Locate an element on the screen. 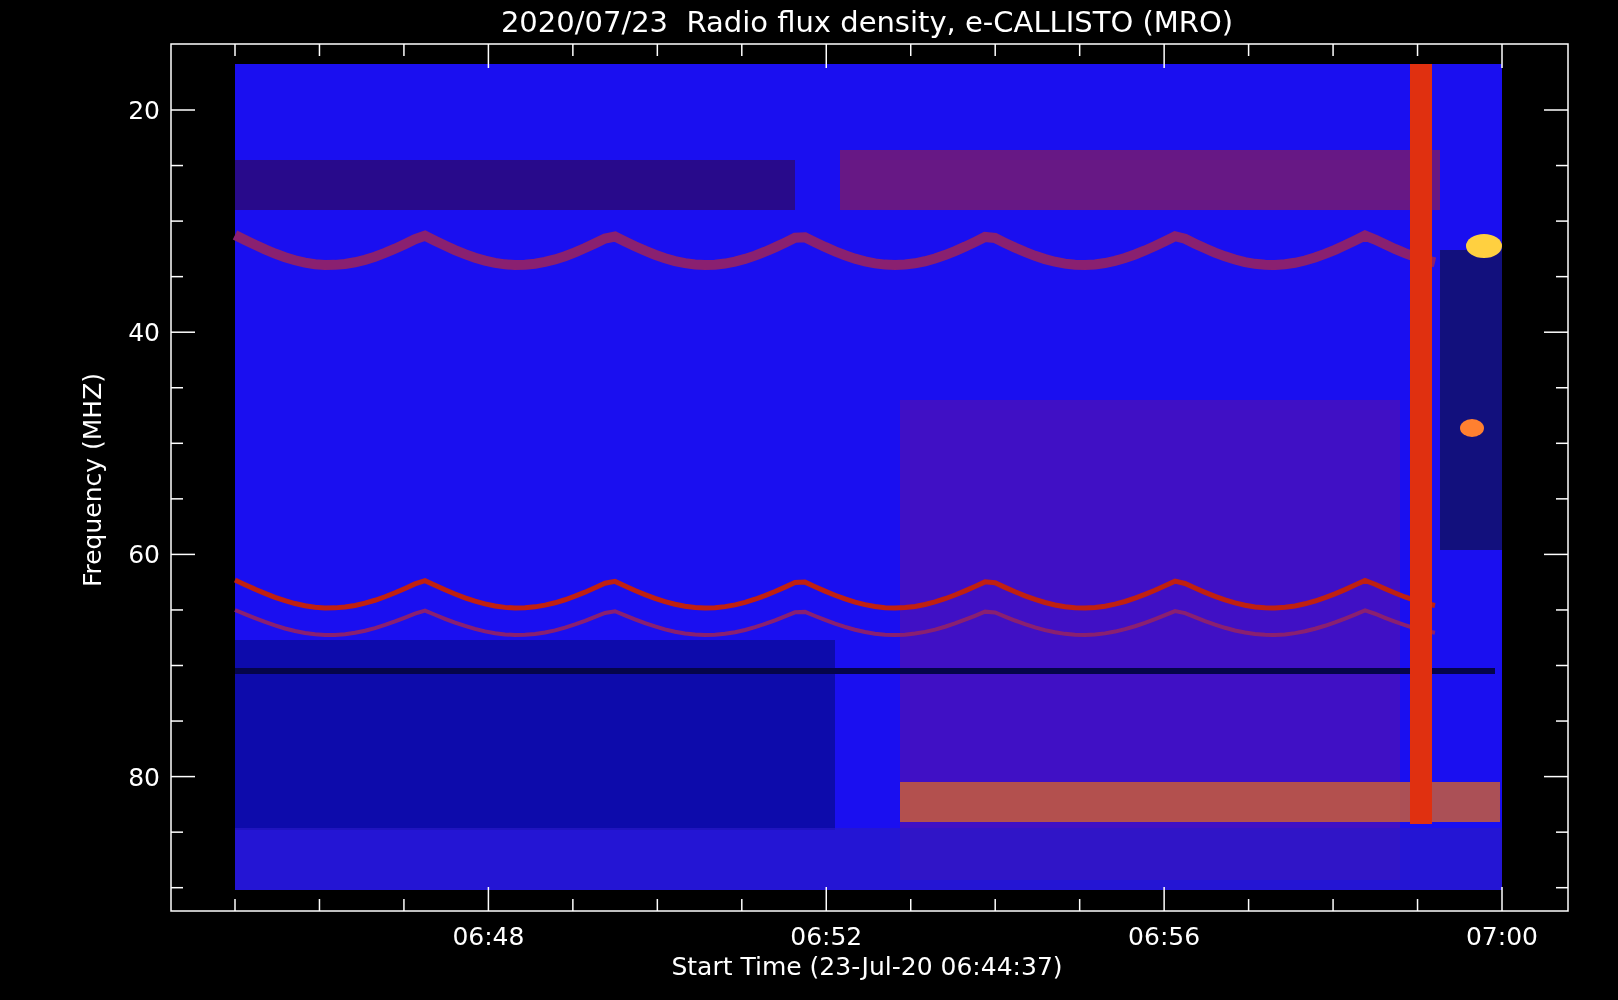 This screenshot has height=1000, width=1618. y-tick-label: 60 is located at coordinates (144, 555).